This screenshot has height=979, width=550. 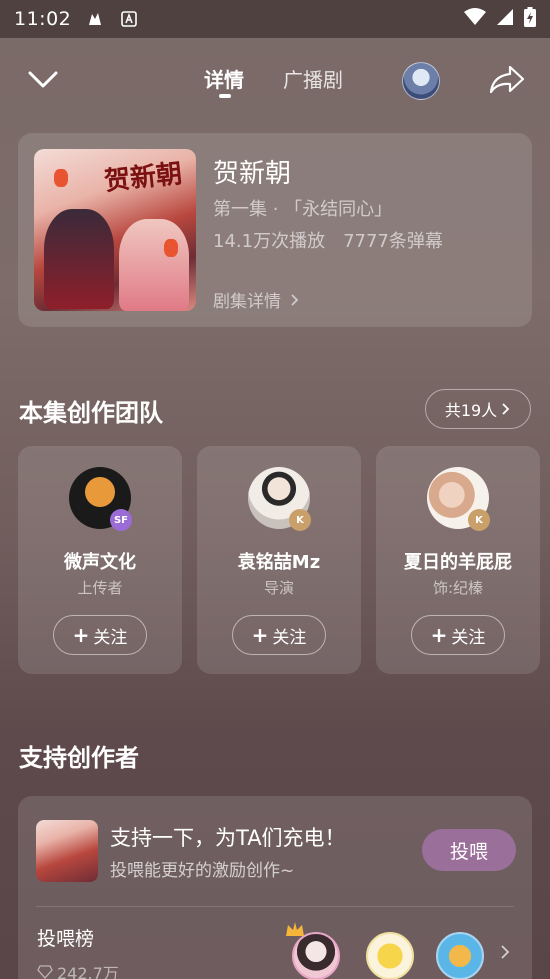 What do you see at coordinates (313, 78) in the screenshot?
I see `tab-radio-drama: 广播剧` at bounding box center [313, 78].